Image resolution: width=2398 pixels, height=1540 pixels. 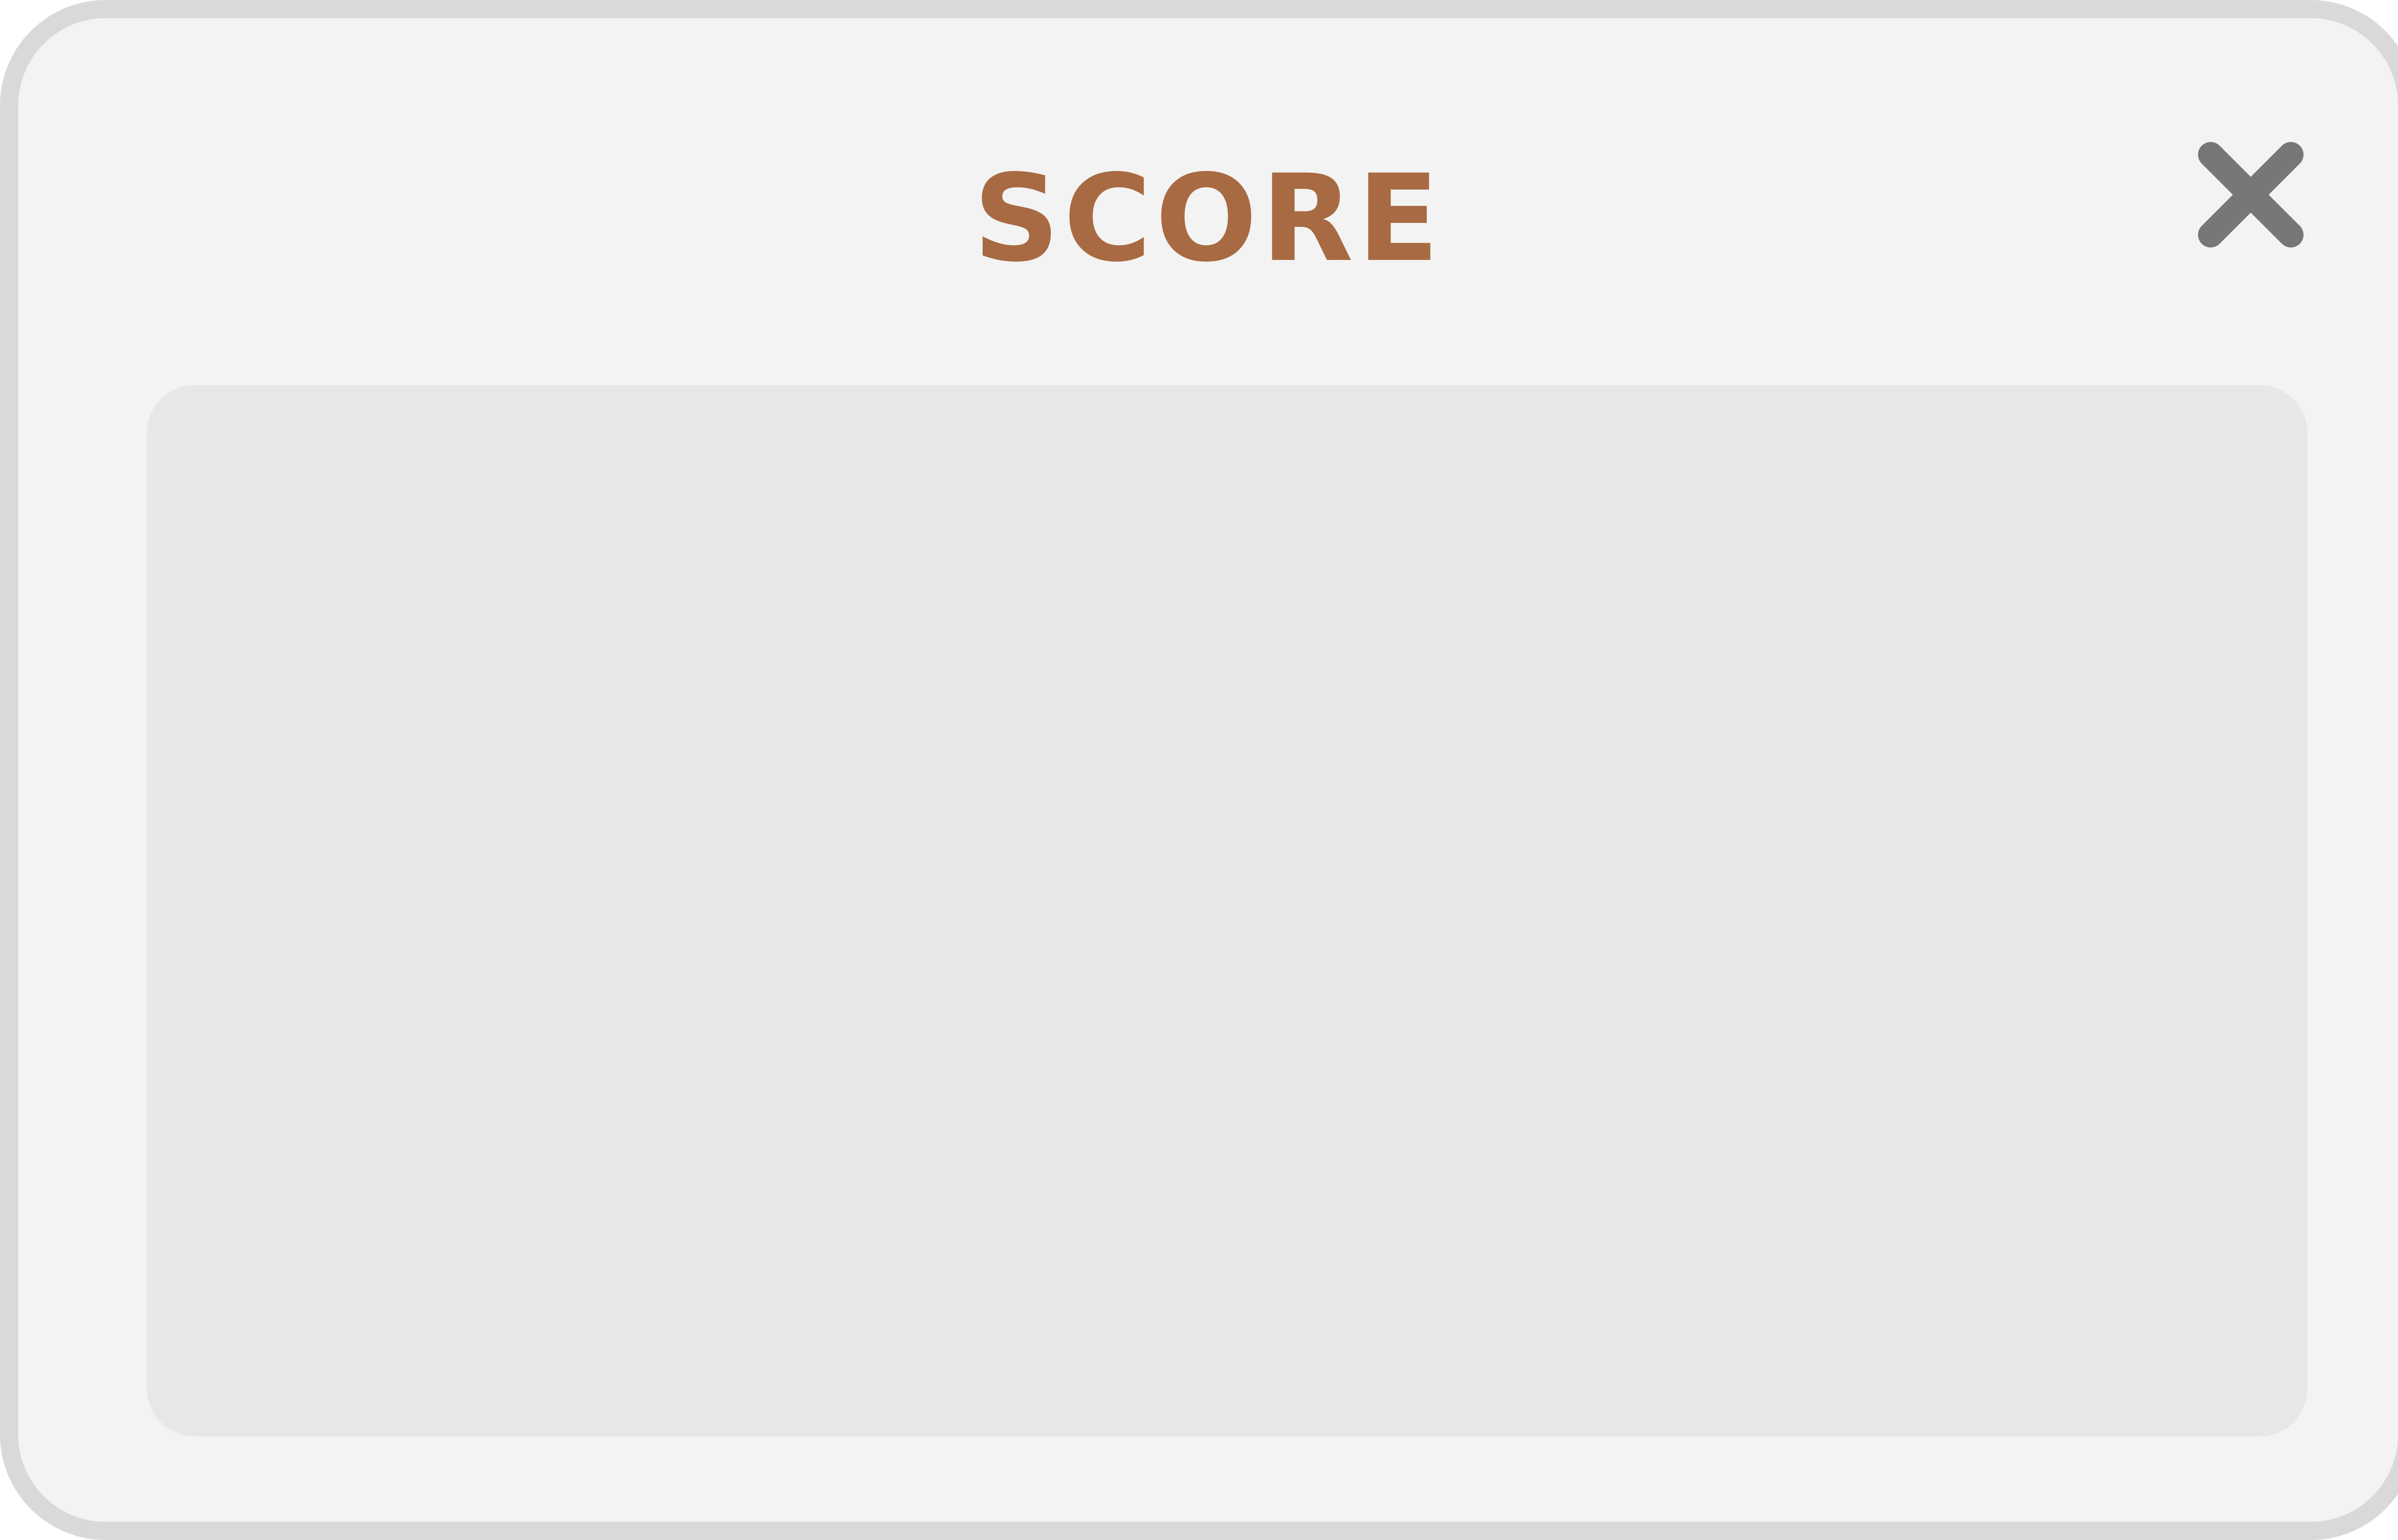 I want to click on close-icon, so click(x=2251, y=194).